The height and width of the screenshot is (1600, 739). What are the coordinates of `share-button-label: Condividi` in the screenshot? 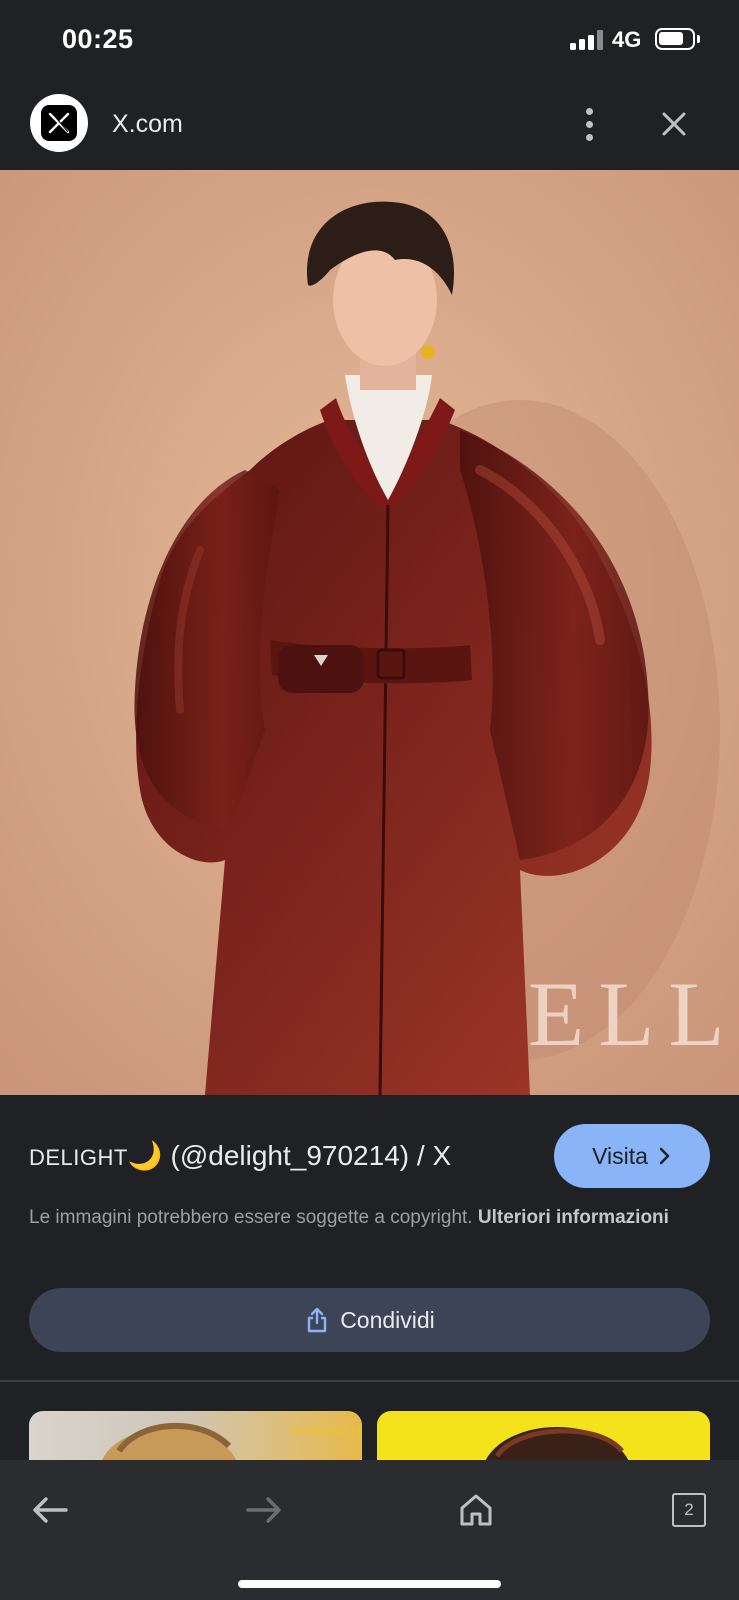 It's located at (387, 1319).